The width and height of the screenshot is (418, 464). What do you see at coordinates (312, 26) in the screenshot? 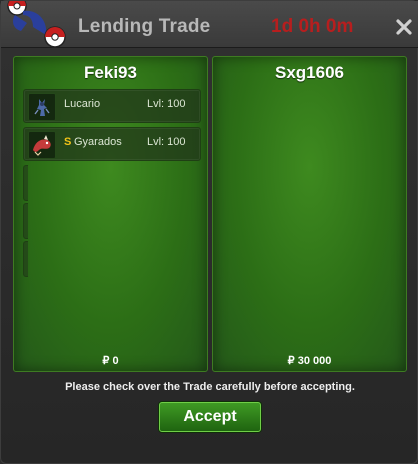
I see `trade-timer: 1d 0h 0m` at bounding box center [312, 26].